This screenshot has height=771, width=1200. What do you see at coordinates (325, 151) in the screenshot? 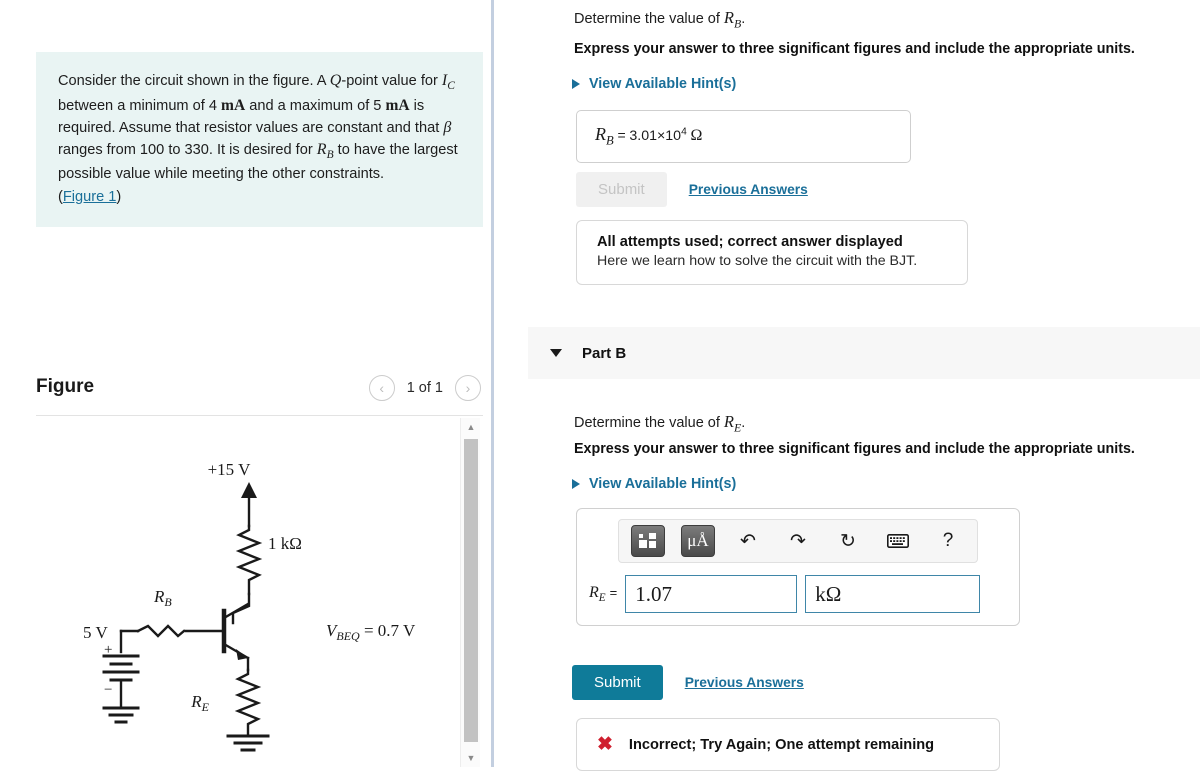
I see `symbol-rb: RB` at bounding box center [325, 151].